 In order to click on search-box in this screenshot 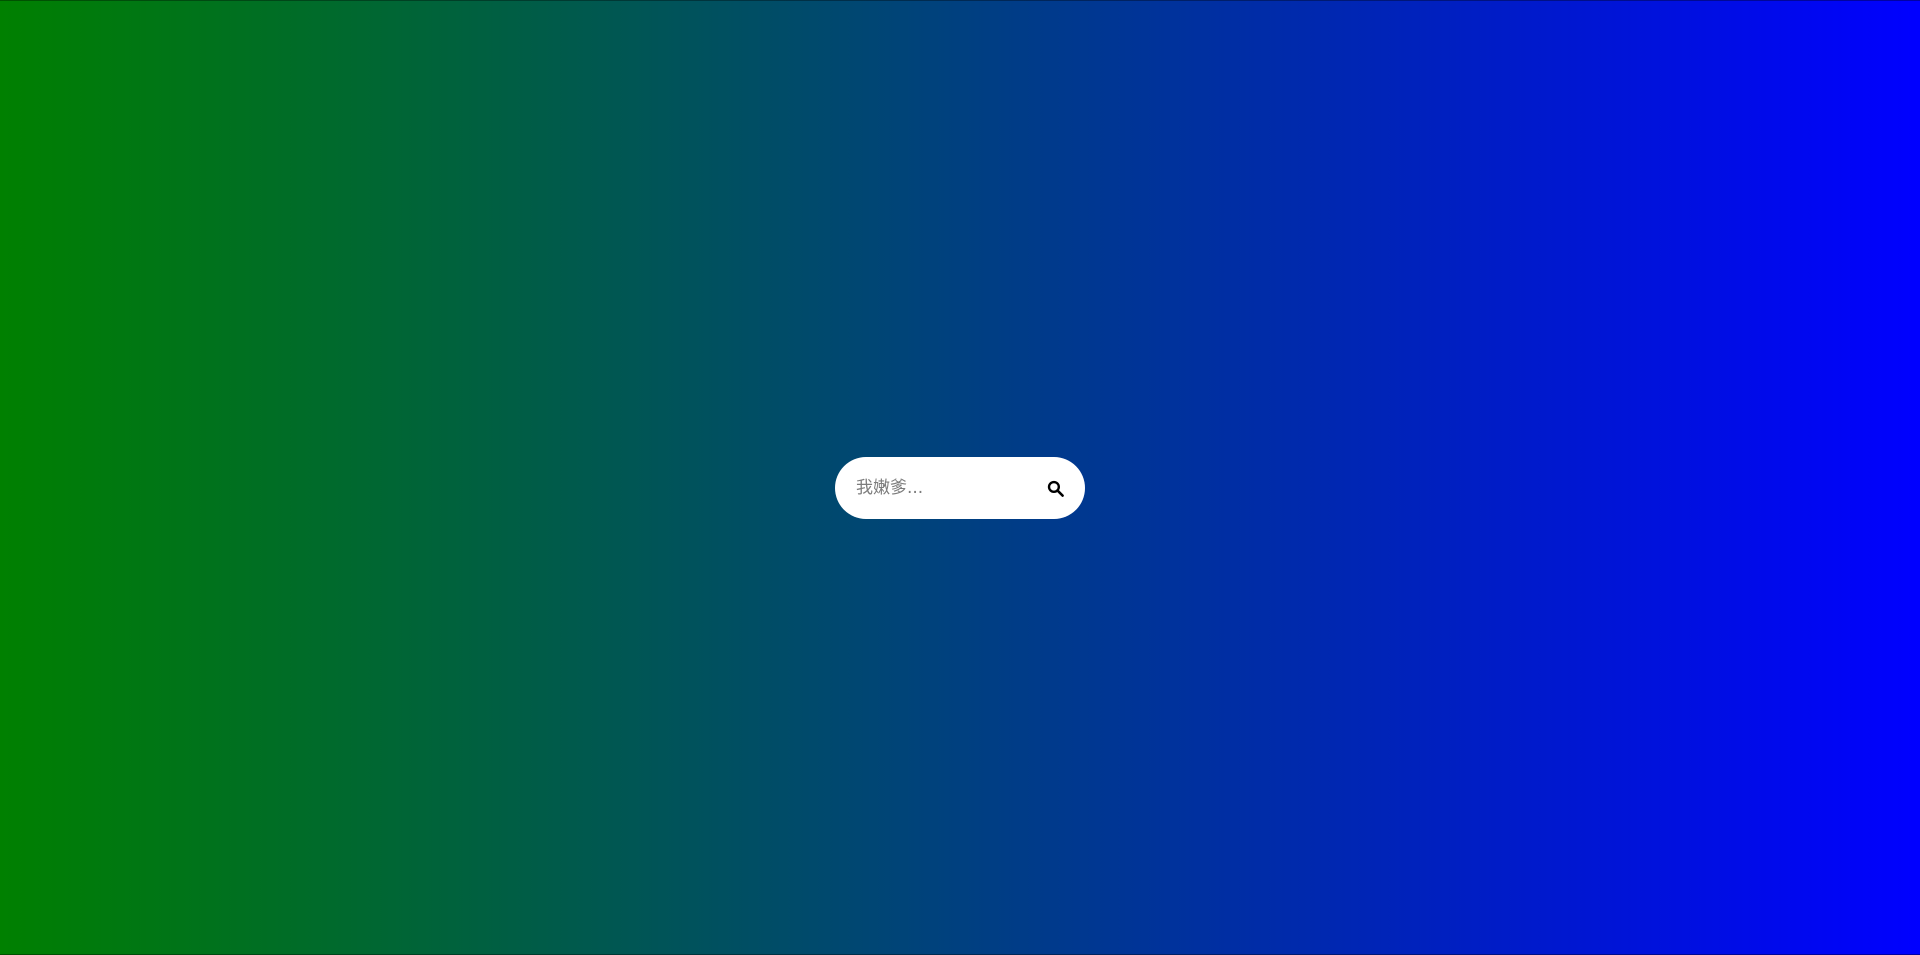, I will do `click(960, 488)`.